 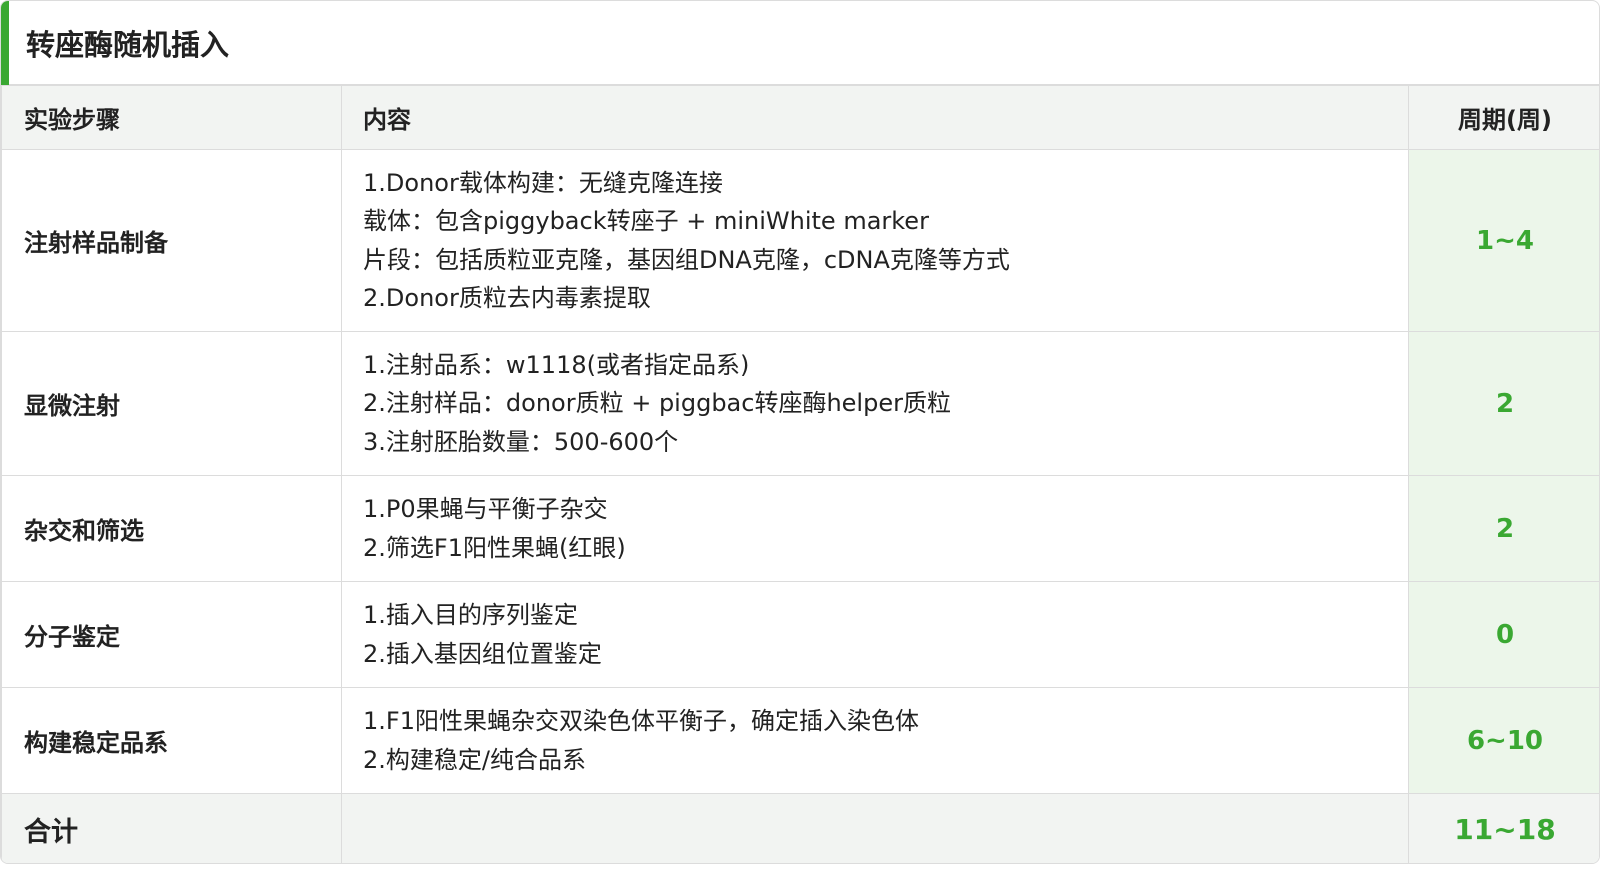 I want to click on column-header-period: 周期(周), so click(x=1503, y=117).